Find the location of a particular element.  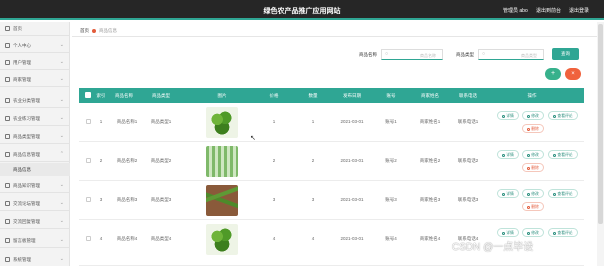

column-header: 商品名称 is located at coordinates (124, 95).